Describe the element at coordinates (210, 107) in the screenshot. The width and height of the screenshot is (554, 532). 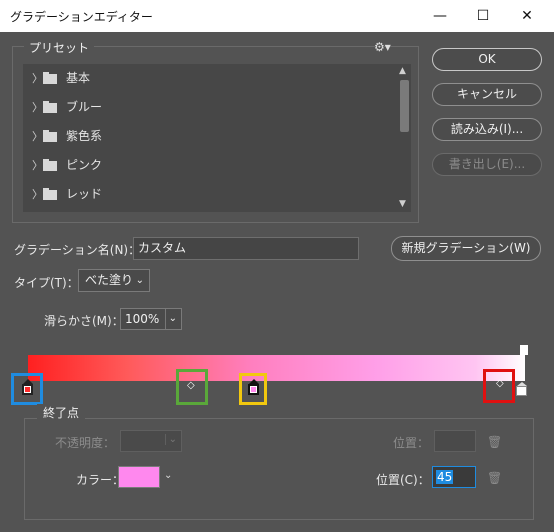
I see `list-item: 〉 ブルー` at that location.